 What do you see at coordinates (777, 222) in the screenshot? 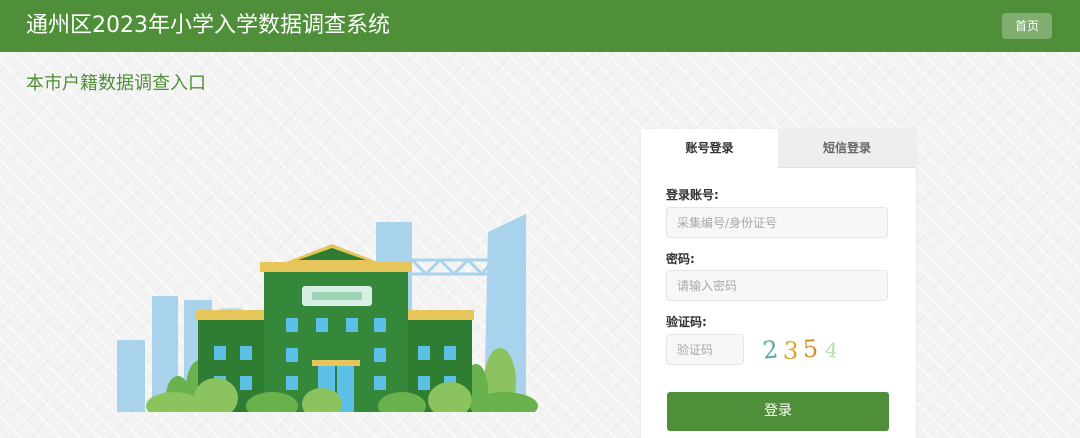
I see `account-input` at bounding box center [777, 222].